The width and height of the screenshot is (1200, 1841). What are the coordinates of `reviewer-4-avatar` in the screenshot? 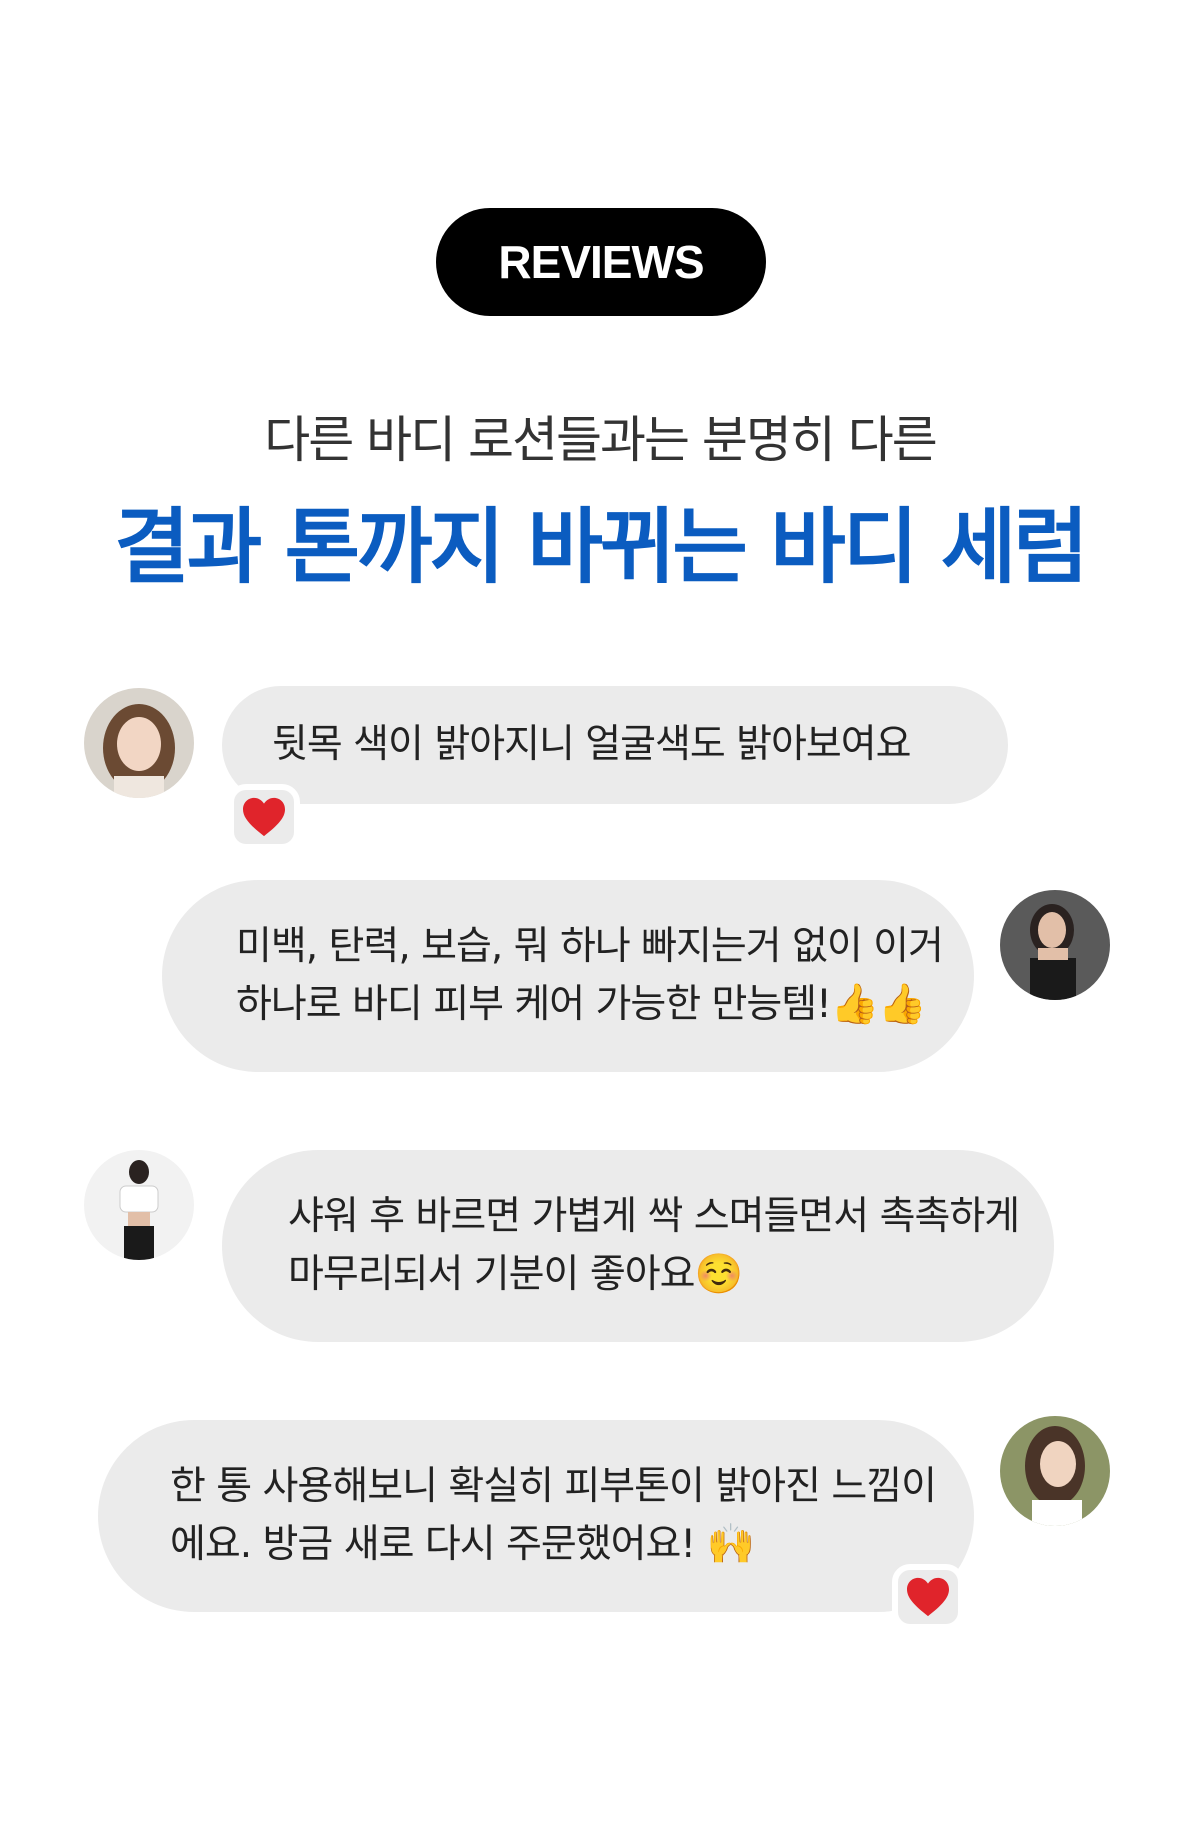 It's located at (1055, 1471).